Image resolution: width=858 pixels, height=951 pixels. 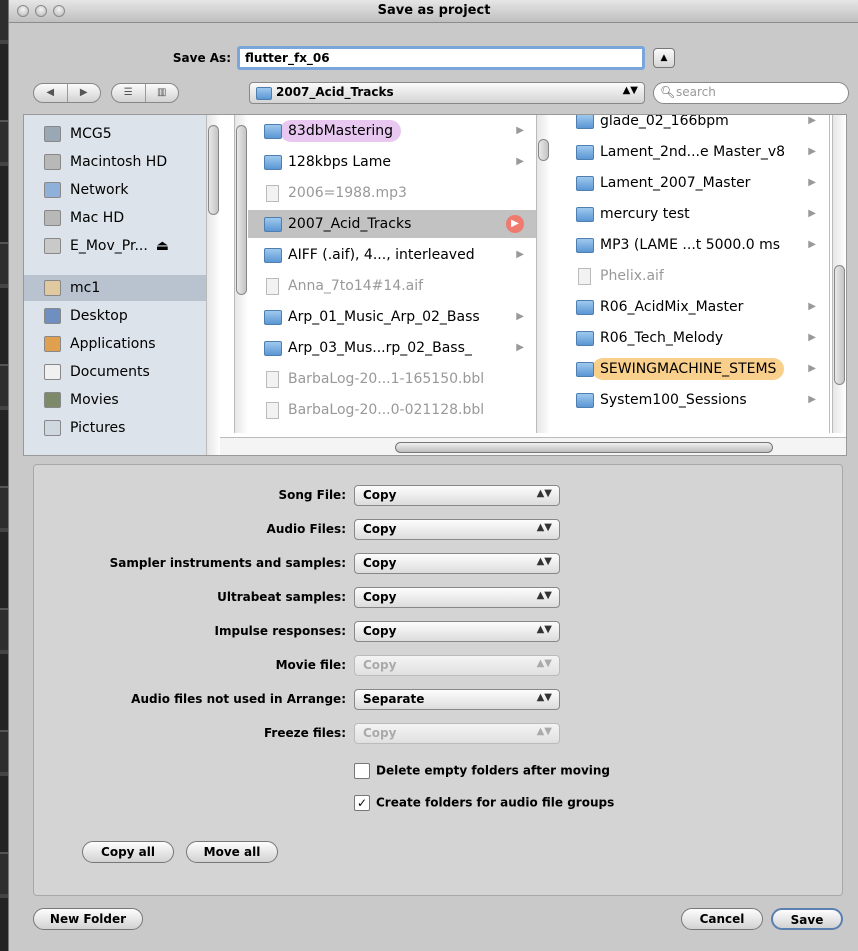 I want to click on folder-row: MP3 (LAME ...t 5000.0 ms ▶, so click(x=691, y=245).